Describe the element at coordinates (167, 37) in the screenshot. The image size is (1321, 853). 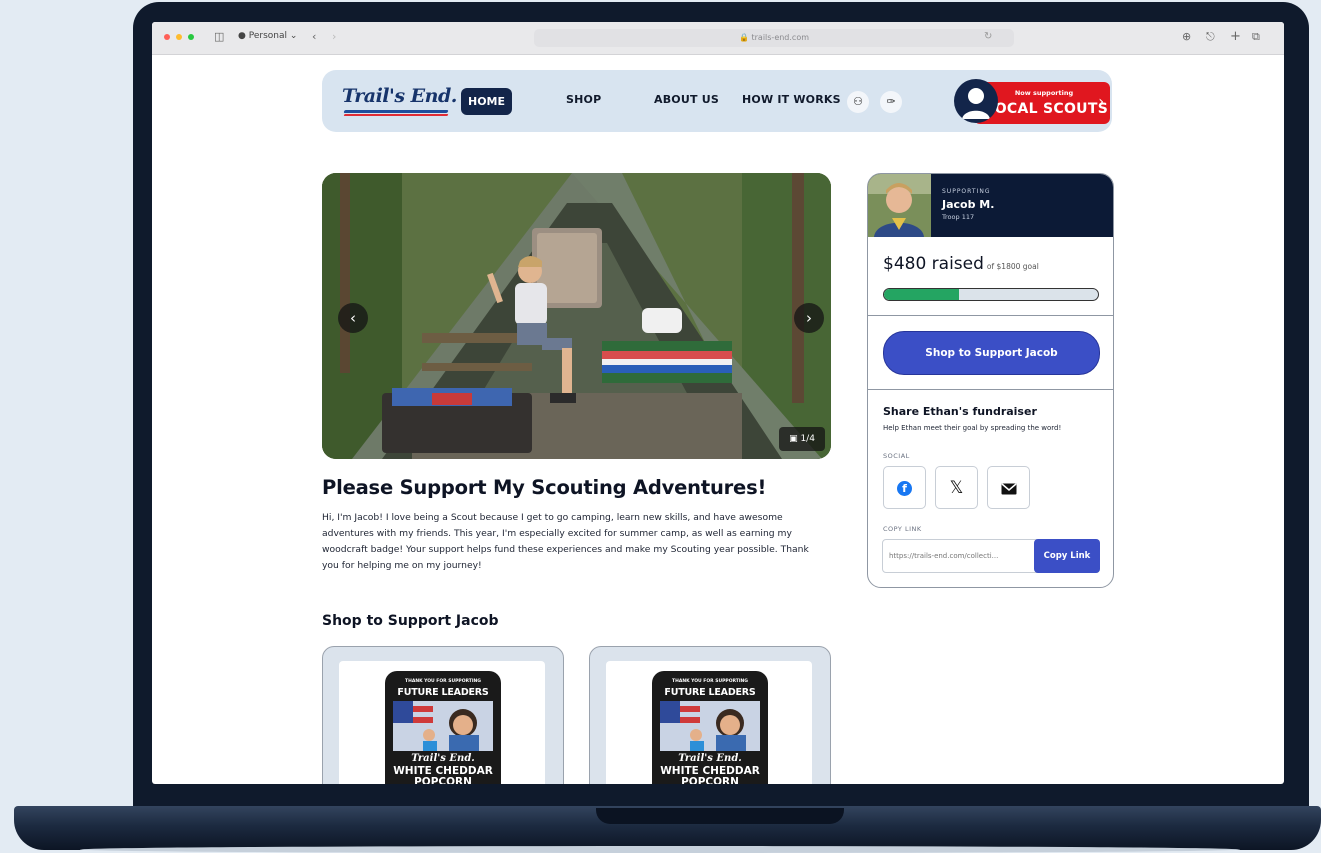
I see `close-window-icon` at that location.